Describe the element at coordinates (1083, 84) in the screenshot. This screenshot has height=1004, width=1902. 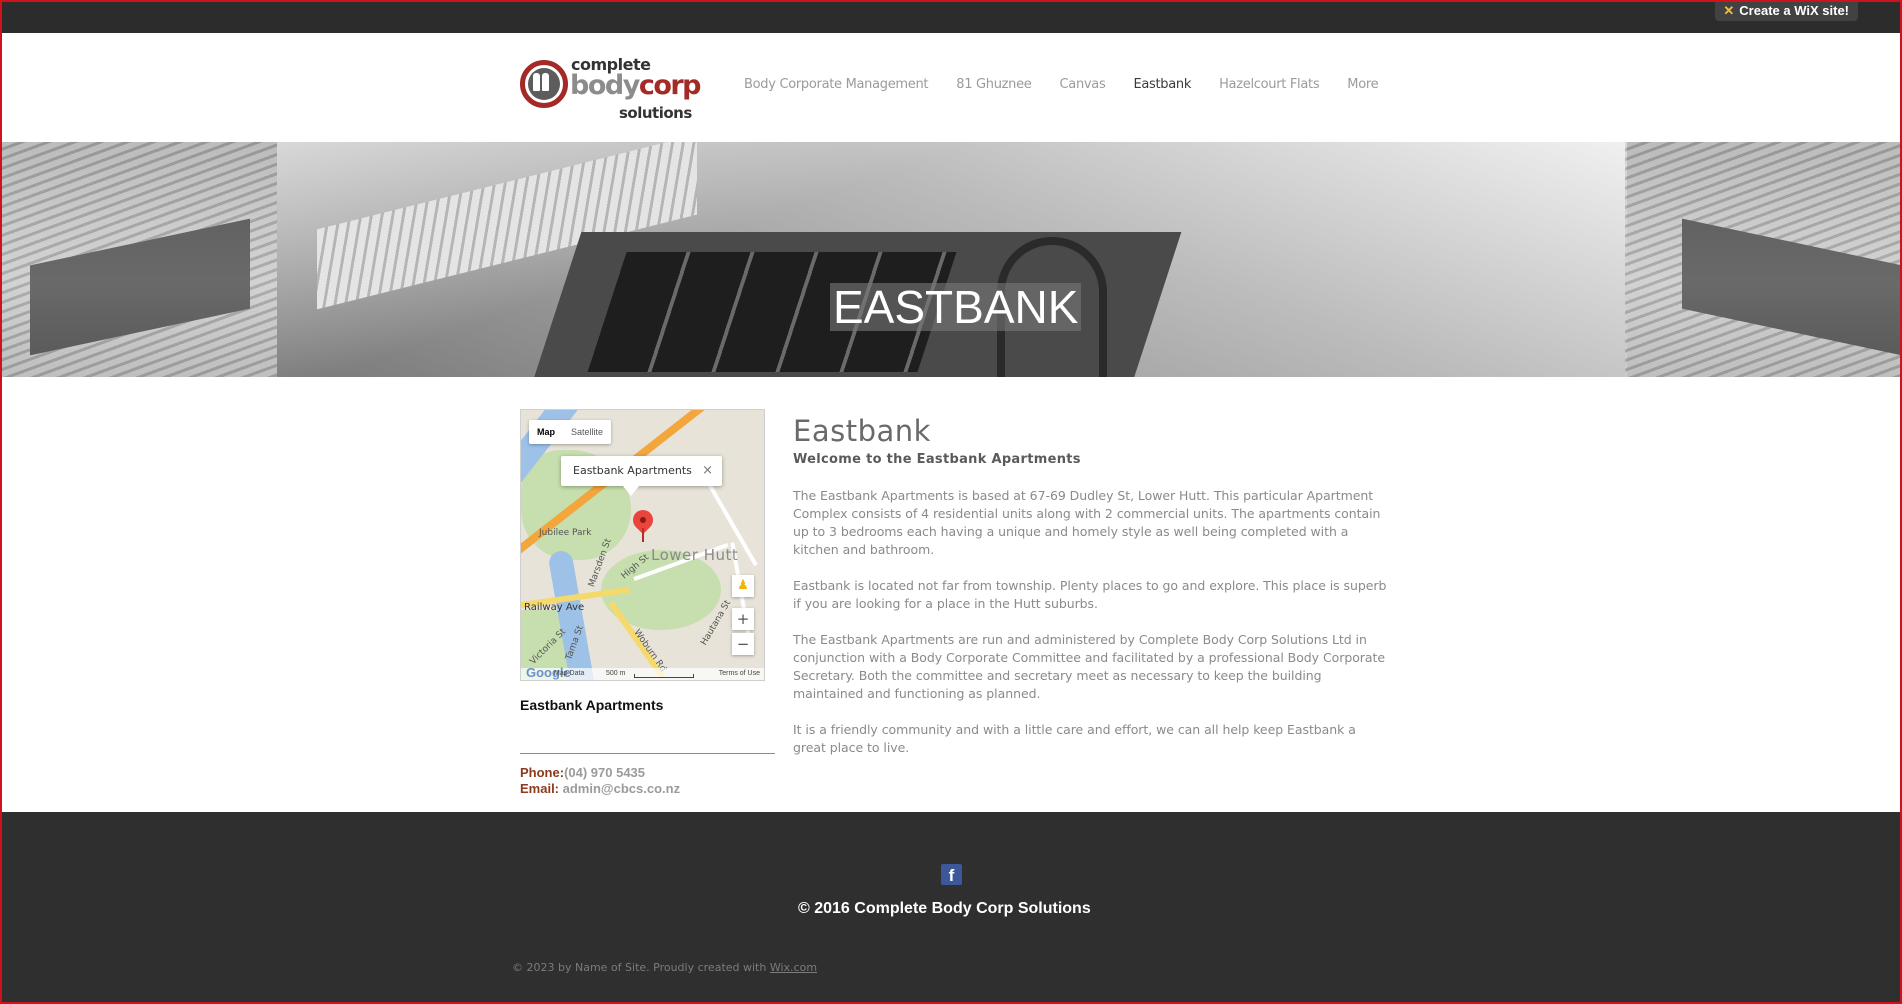
I see `nav-item-canvas: Canvas` at that location.